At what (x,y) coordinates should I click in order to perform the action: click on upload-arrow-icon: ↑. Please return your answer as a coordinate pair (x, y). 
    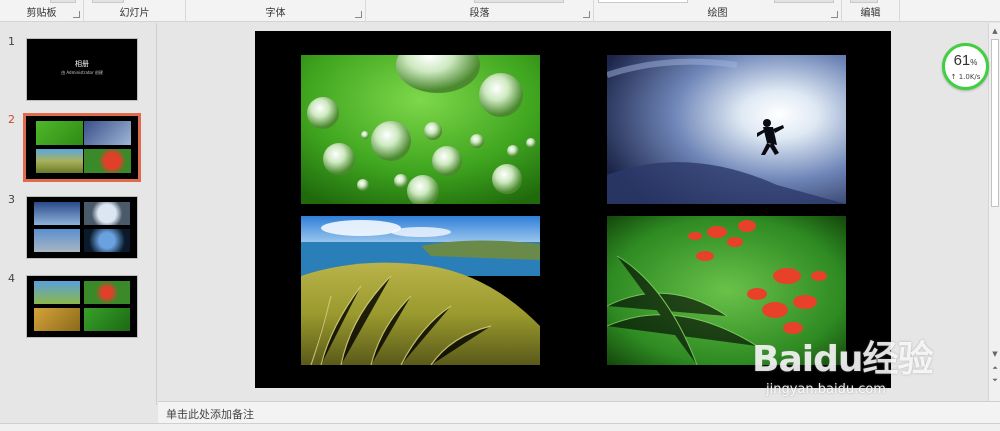
    Looking at the image, I should click on (953, 77).